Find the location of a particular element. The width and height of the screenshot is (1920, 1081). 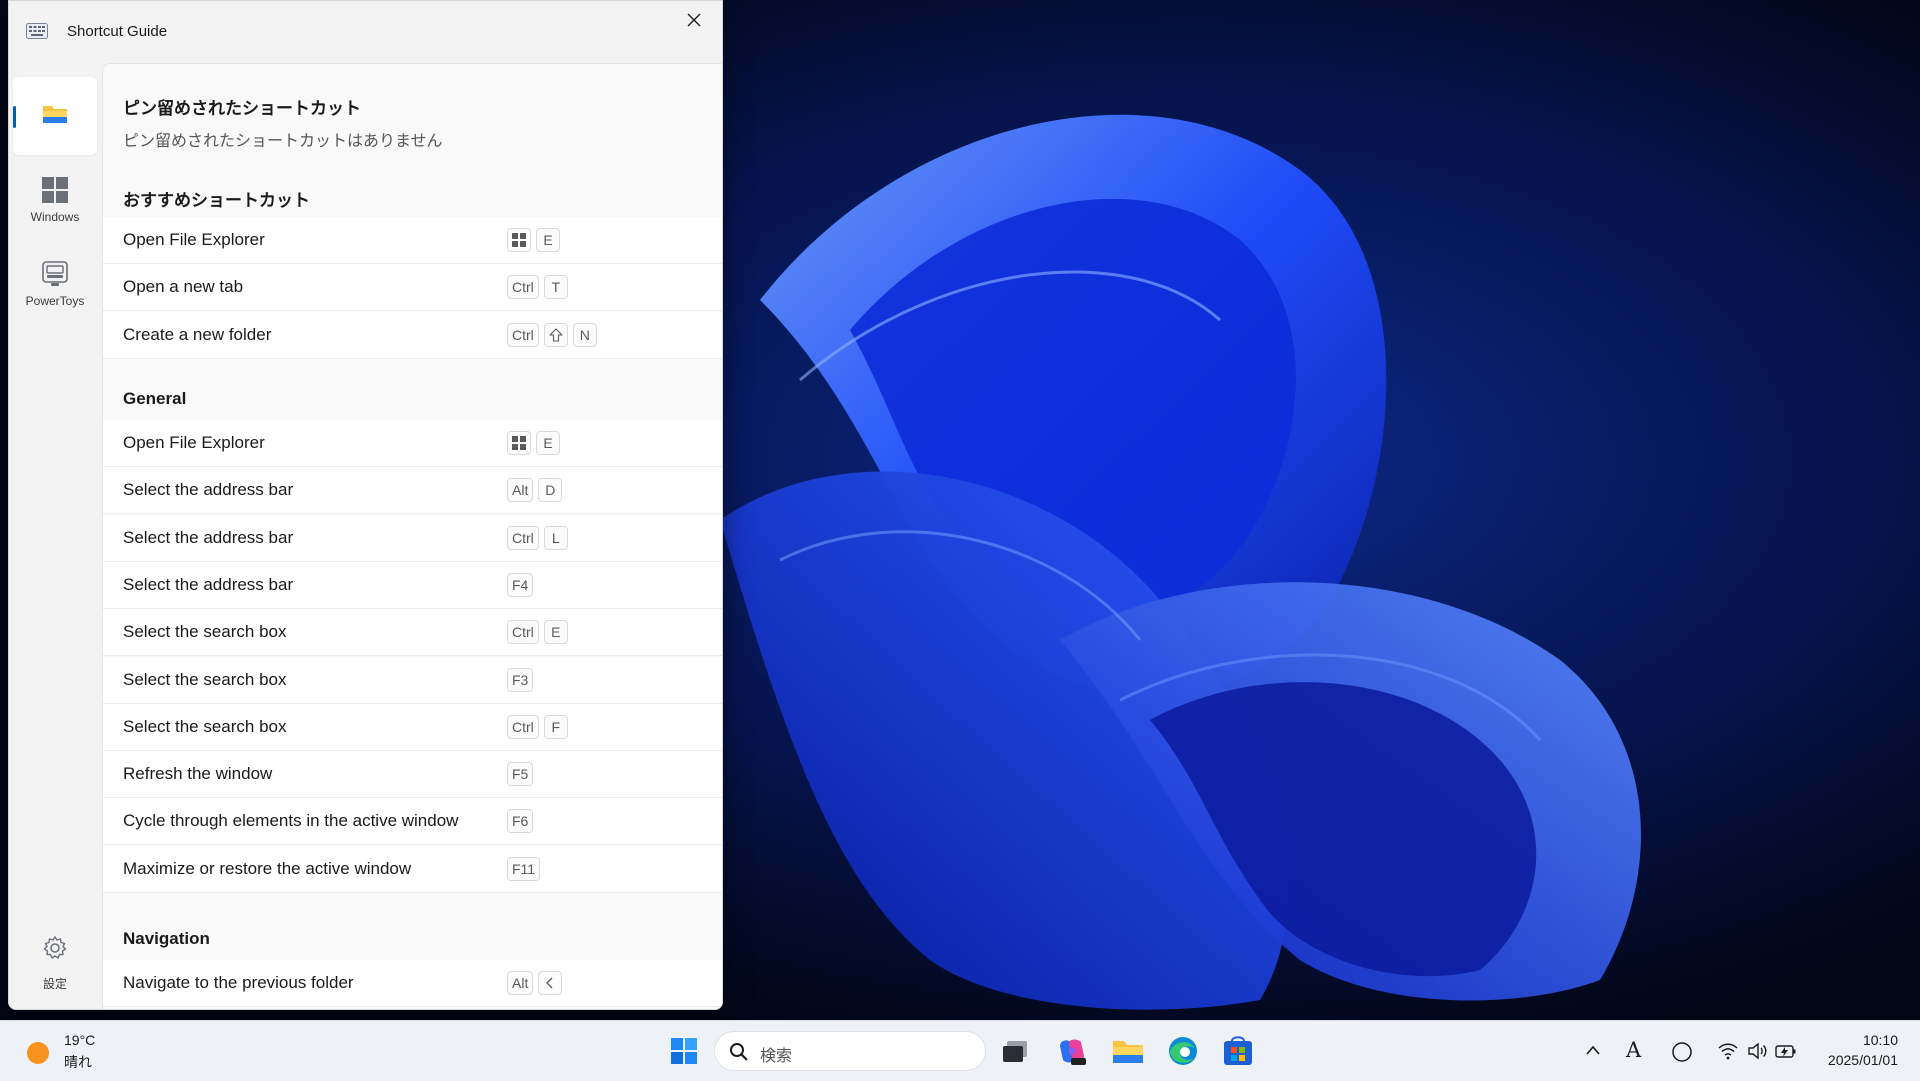

taskbar: 19°C 晴れ 検索 A 10:10 2025/01/01 is located at coordinates (960, 1050).